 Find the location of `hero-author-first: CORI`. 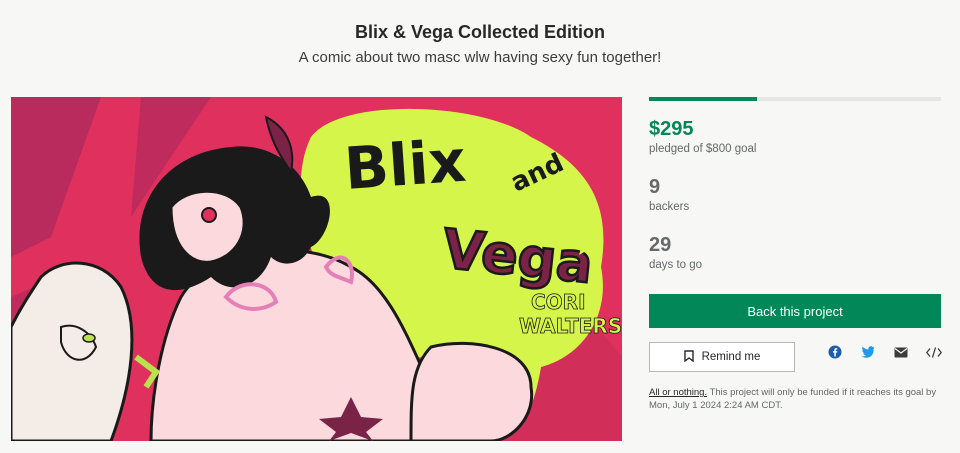

hero-author-first: CORI is located at coordinates (558, 302).